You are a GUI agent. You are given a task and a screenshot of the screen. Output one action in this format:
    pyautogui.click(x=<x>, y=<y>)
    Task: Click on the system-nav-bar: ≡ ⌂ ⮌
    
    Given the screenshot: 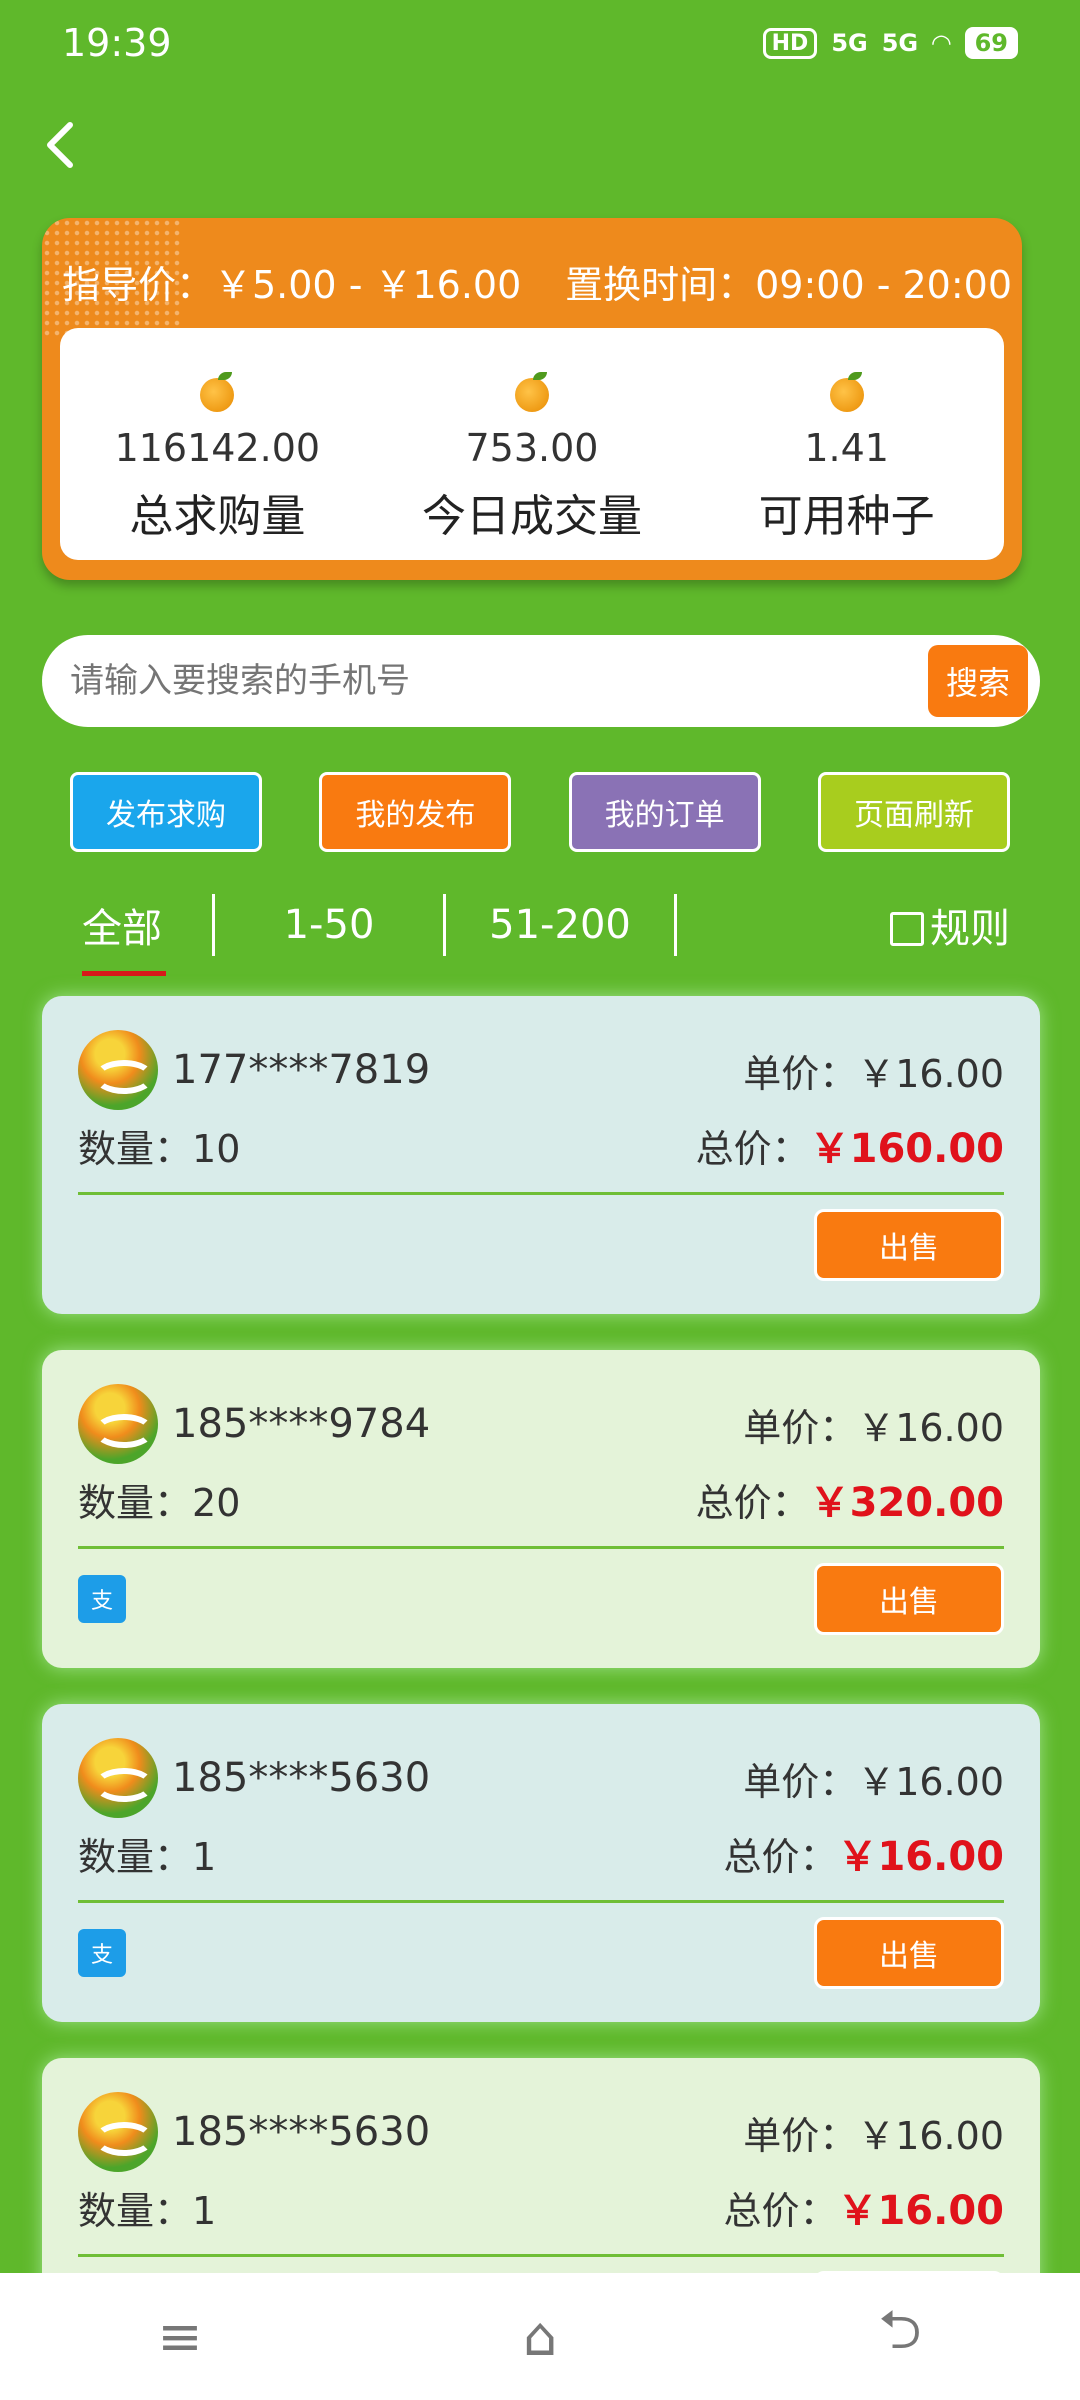 What is the action you would take?
    pyautogui.click(x=540, y=2336)
    